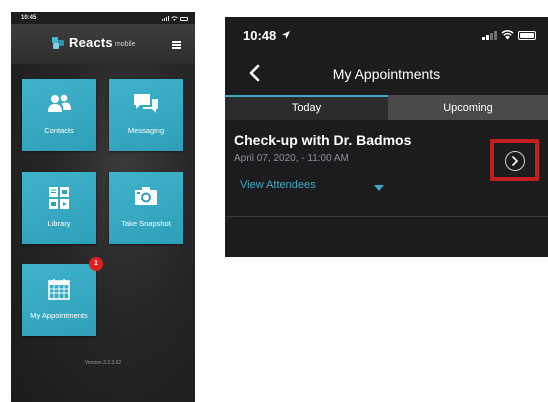 This screenshot has height=402, width=548. I want to click on library-label: Library, so click(59, 223).